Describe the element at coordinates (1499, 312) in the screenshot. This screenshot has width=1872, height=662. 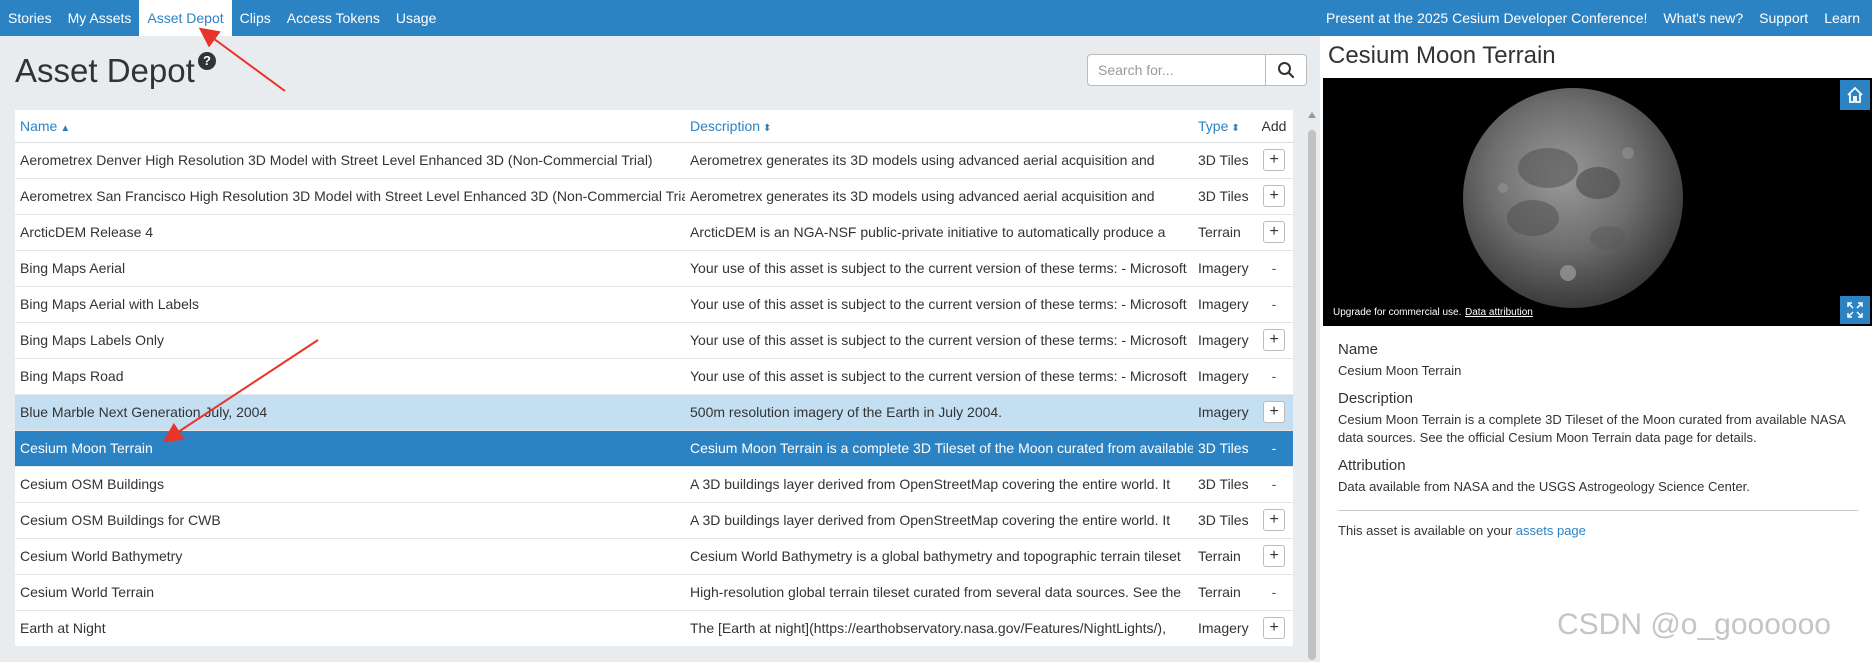
I see `data-attribution-link: Data attribution` at that location.